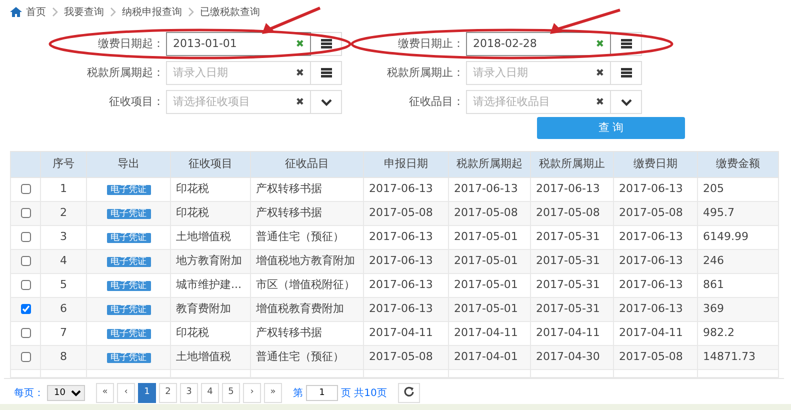  What do you see at coordinates (131, 44) in the screenshot?
I see `field-label: 缴费日期起：` at bounding box center [131, 44].